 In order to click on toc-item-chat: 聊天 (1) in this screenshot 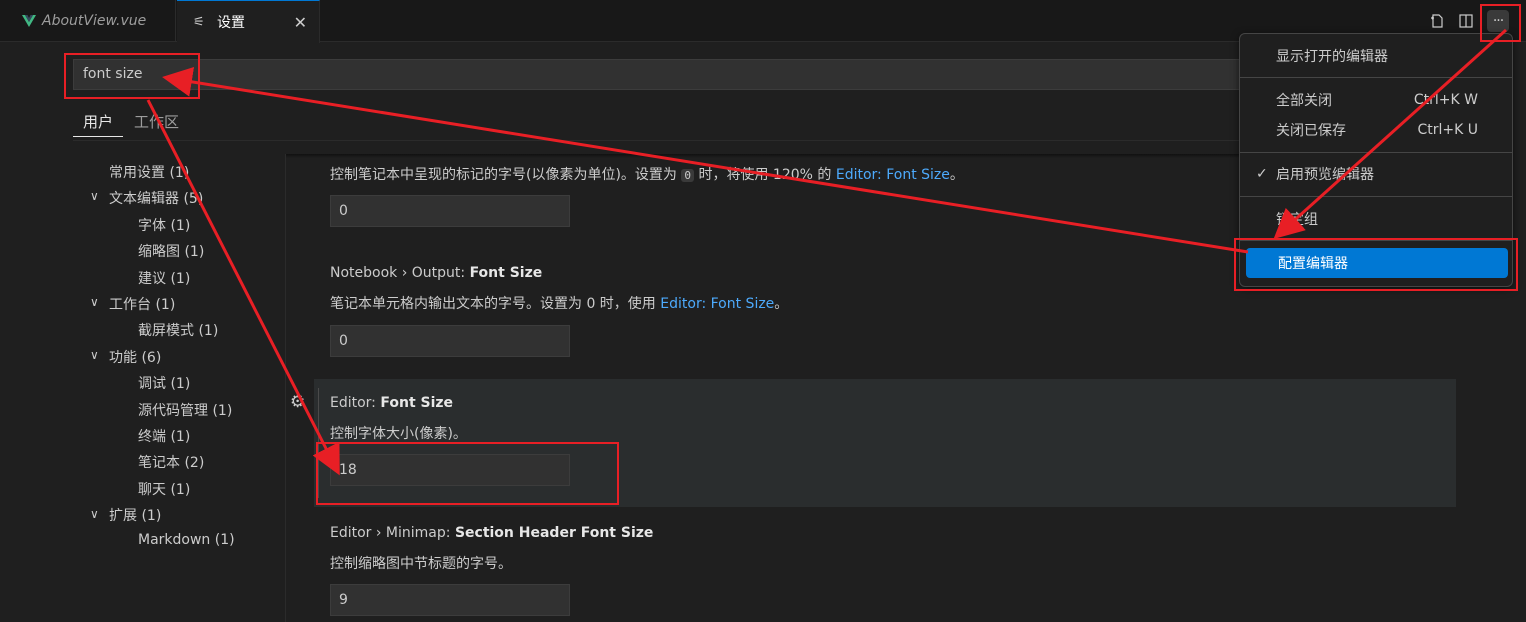, I will do `click(164, 489)`.